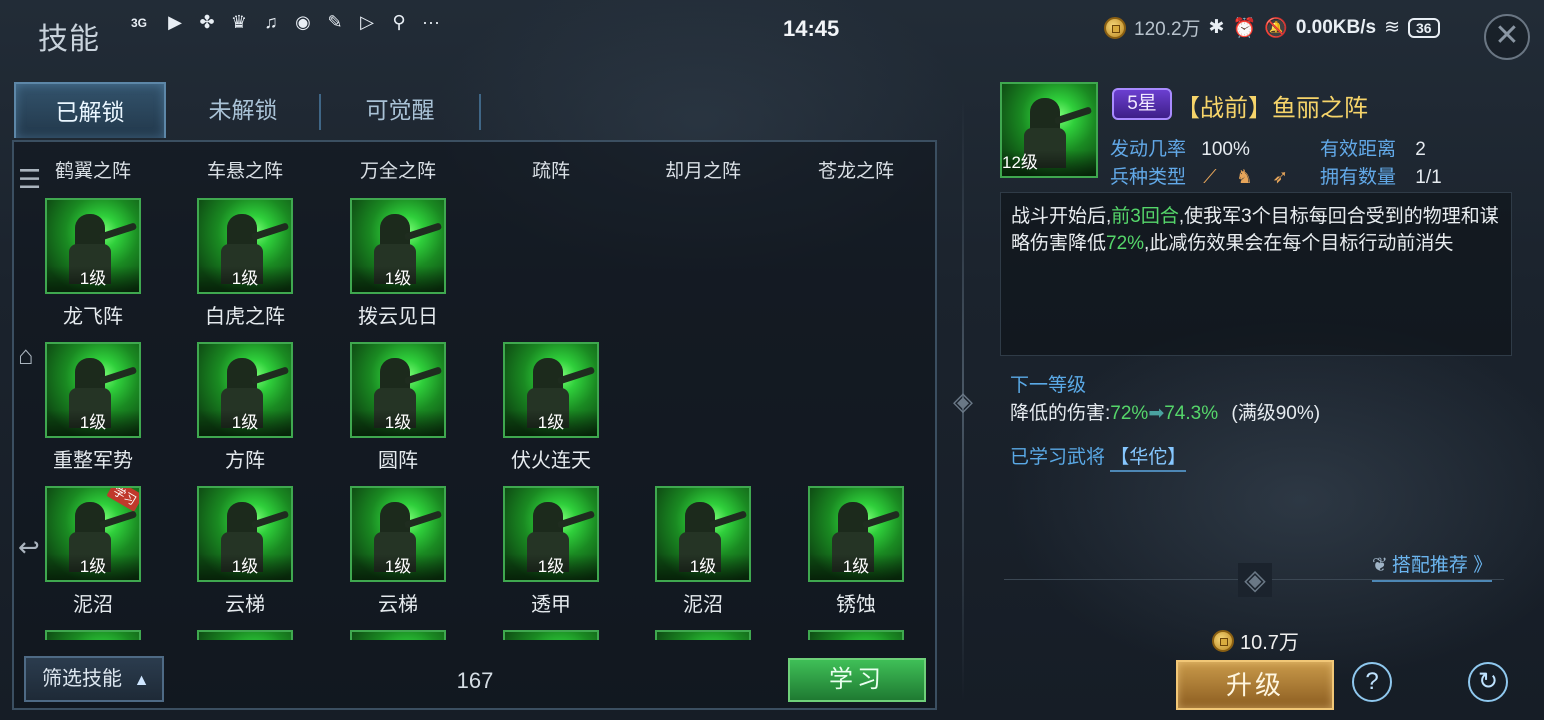 The image size is (1544, 720). Describe the element at coordinates (245, 605) in the screenshot. I see `skill-name: 云梯` at that location.